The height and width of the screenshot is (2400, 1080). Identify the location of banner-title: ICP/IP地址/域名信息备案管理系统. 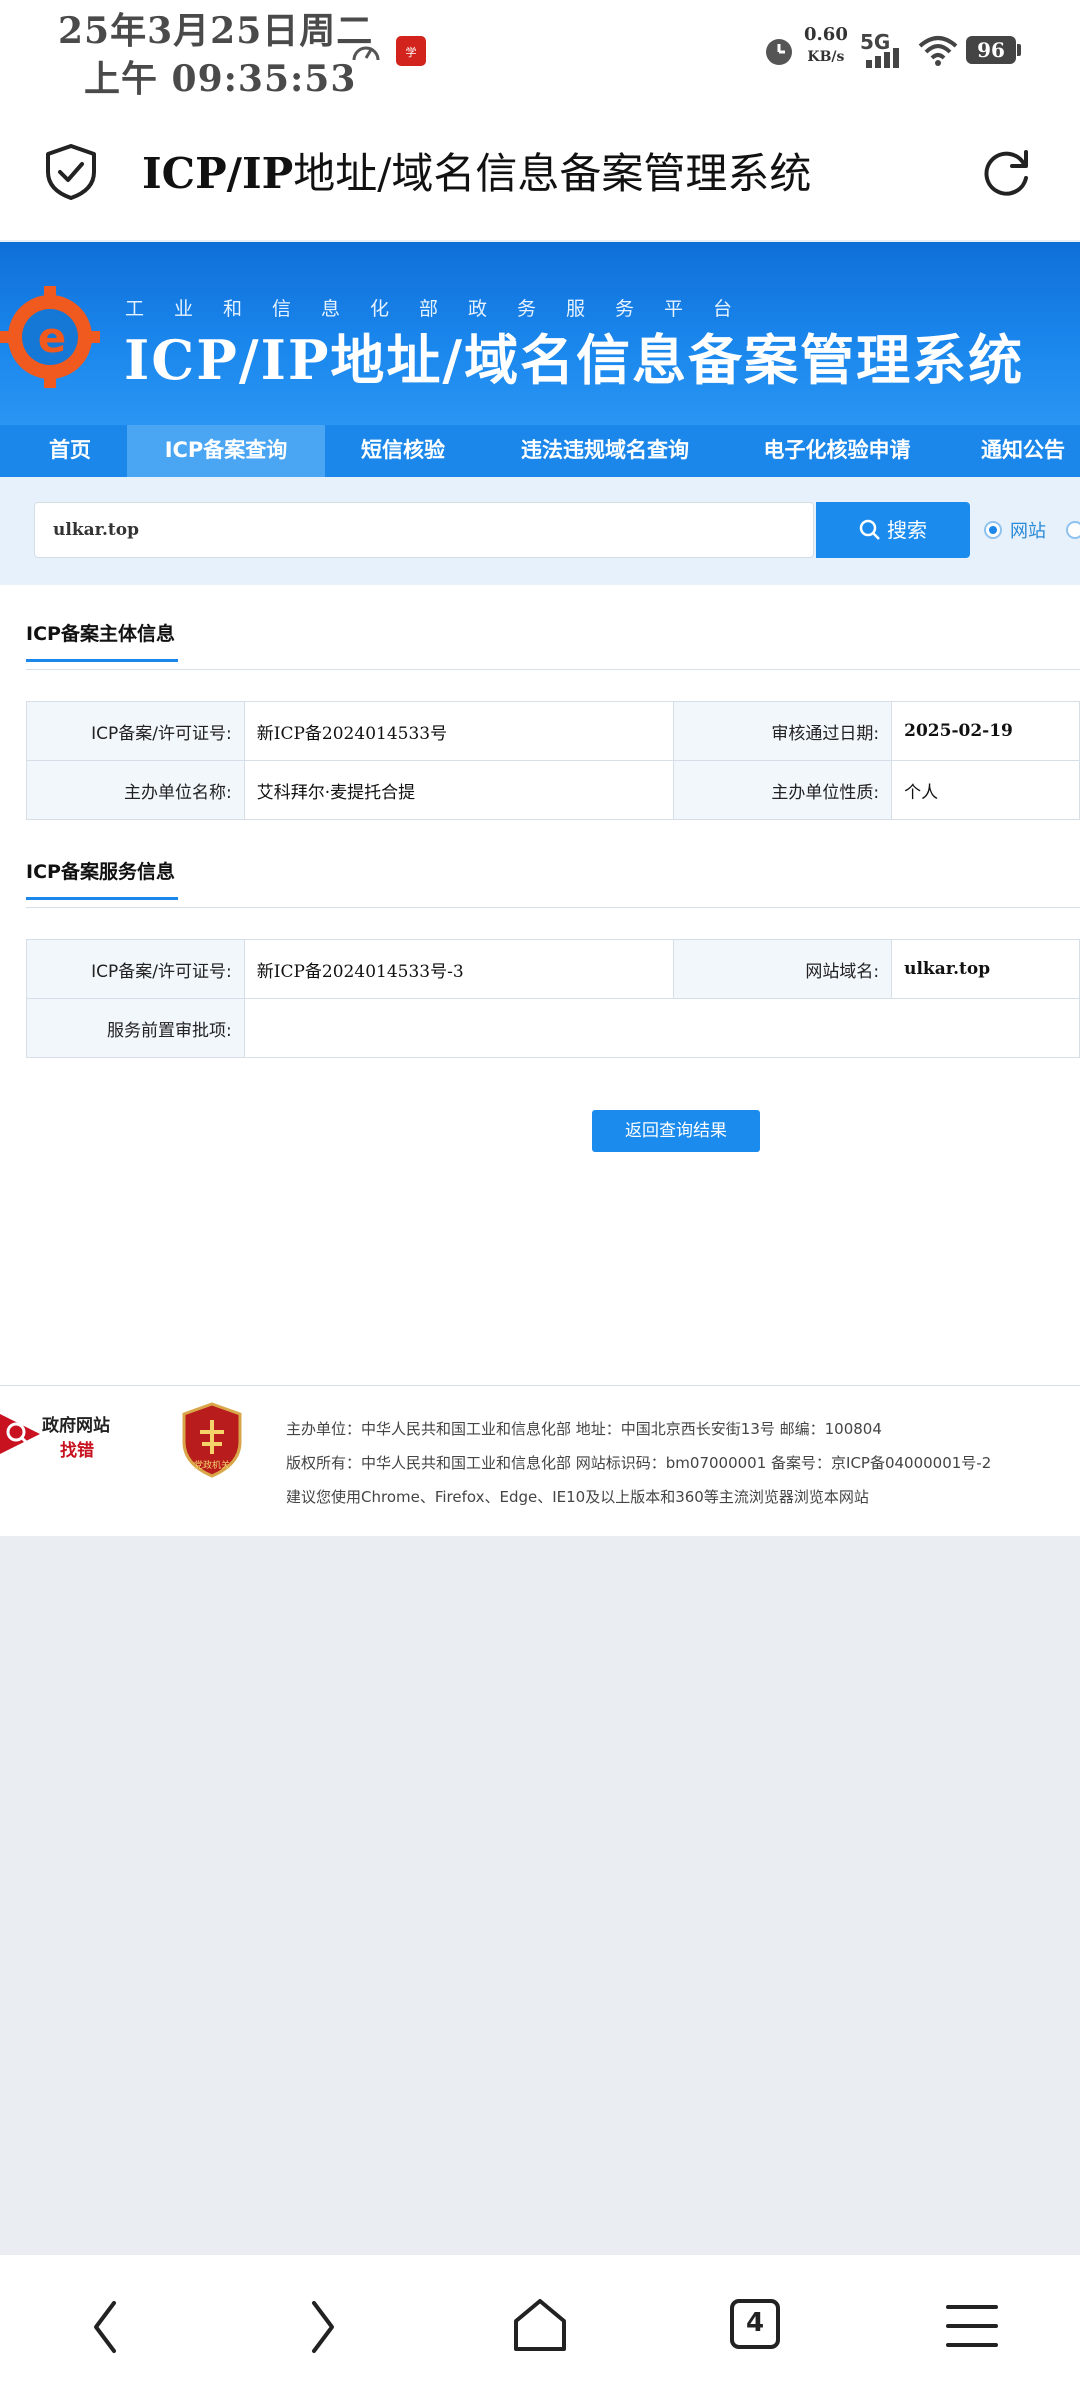
(574, 360).